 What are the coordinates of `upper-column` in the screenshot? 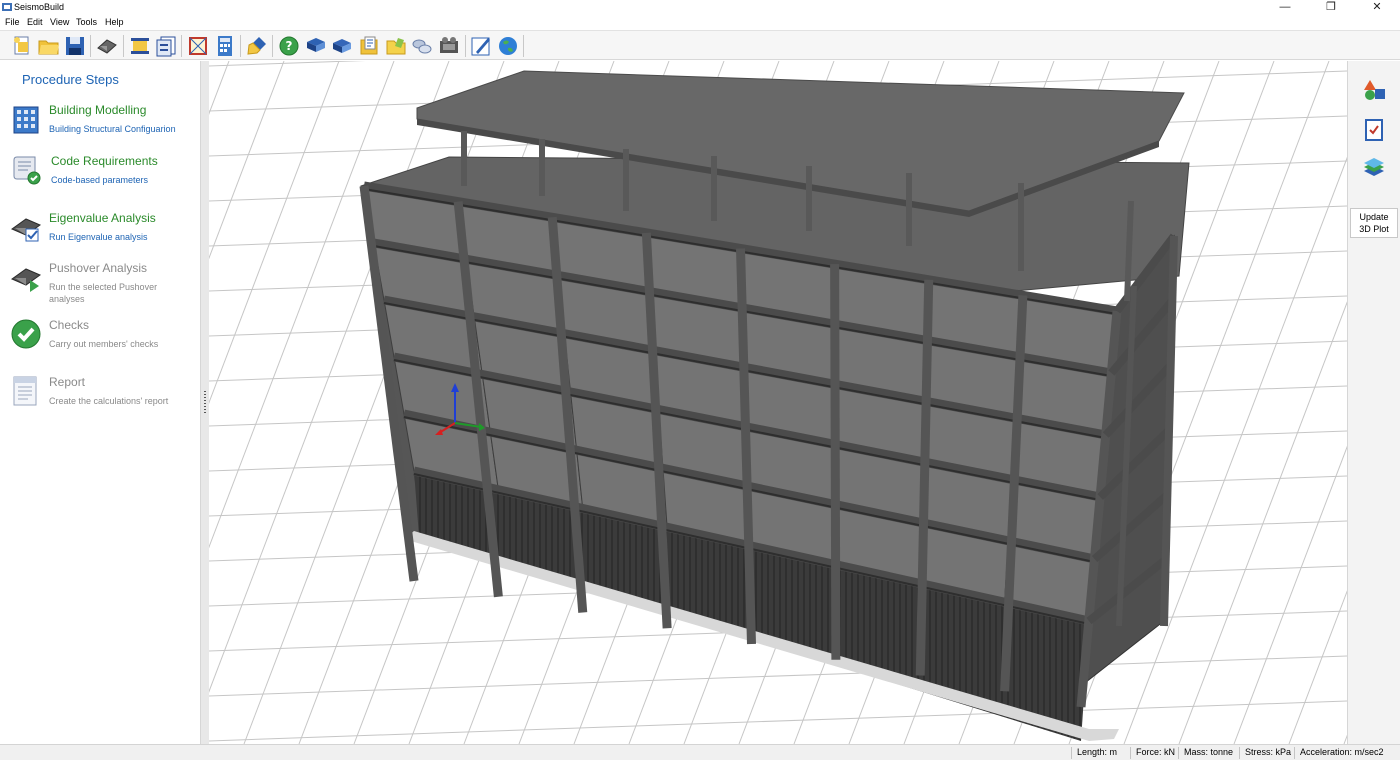 It's located at (1129, 251).